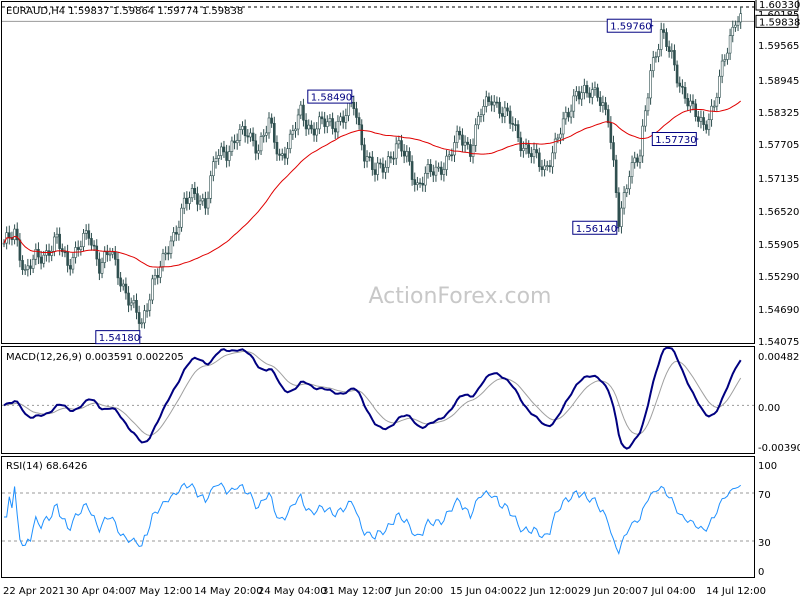 This screenshot has width=800, height=600. Describe the element at coordinates (331, 98) in the screenshot. I see `price-annotation-label: 1.58490` at that location.